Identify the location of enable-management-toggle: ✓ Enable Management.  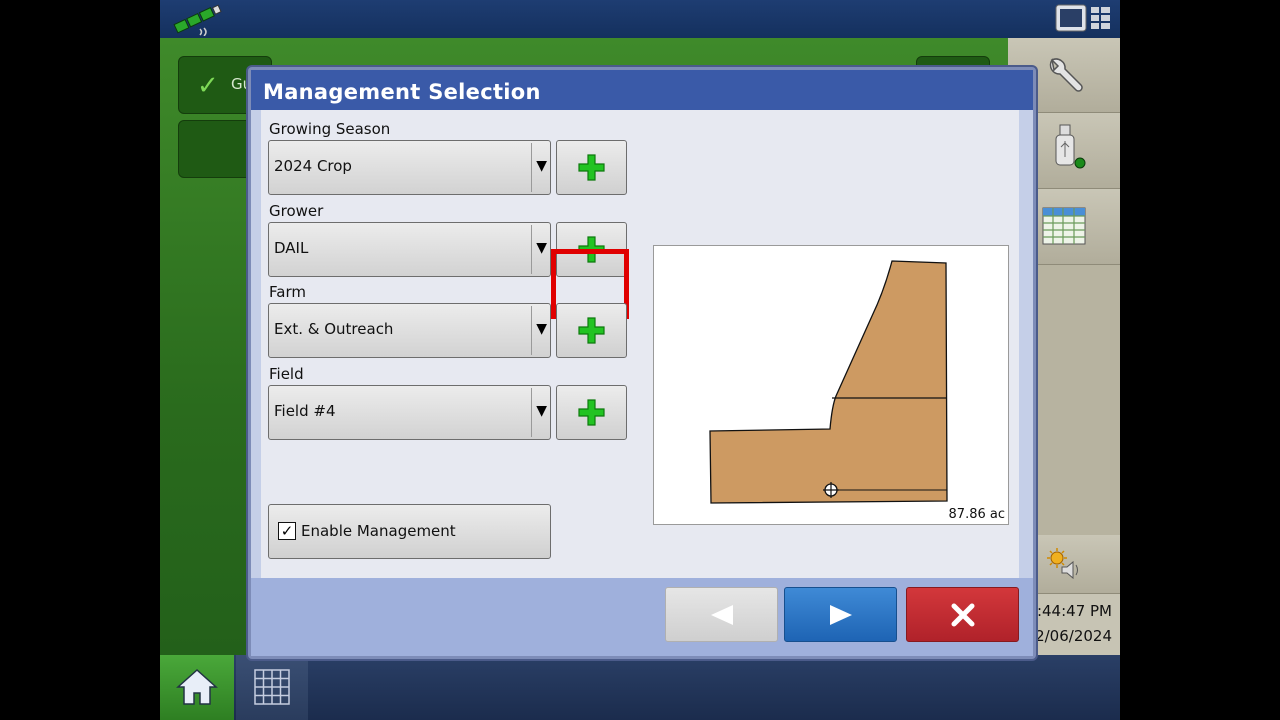
(409, 531).